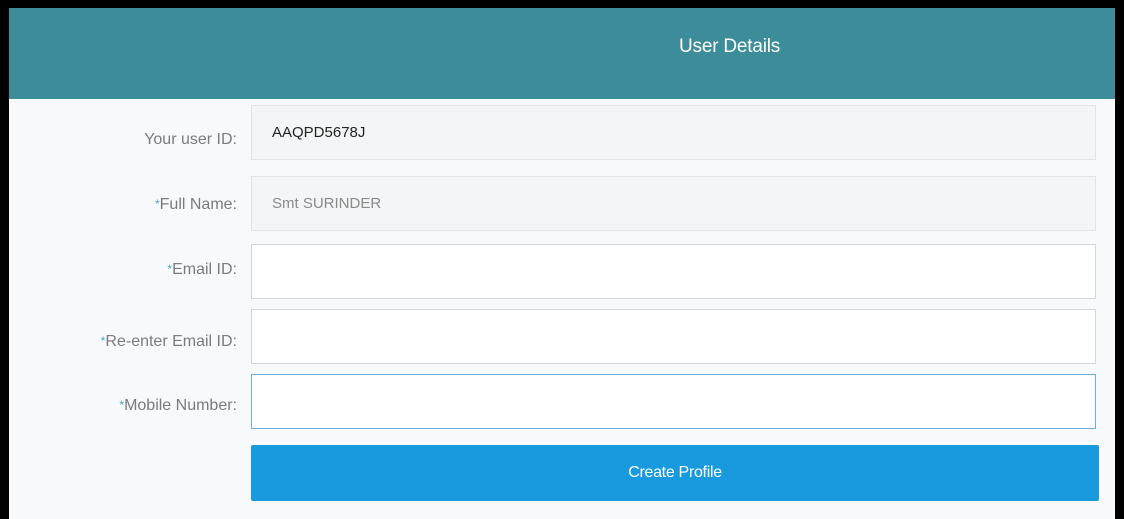 The image size is (1124, 519). What do you see at coordinates (673, 336) in the screenshot?
I see `reenter-email-field` at bounding box center [673, 336].